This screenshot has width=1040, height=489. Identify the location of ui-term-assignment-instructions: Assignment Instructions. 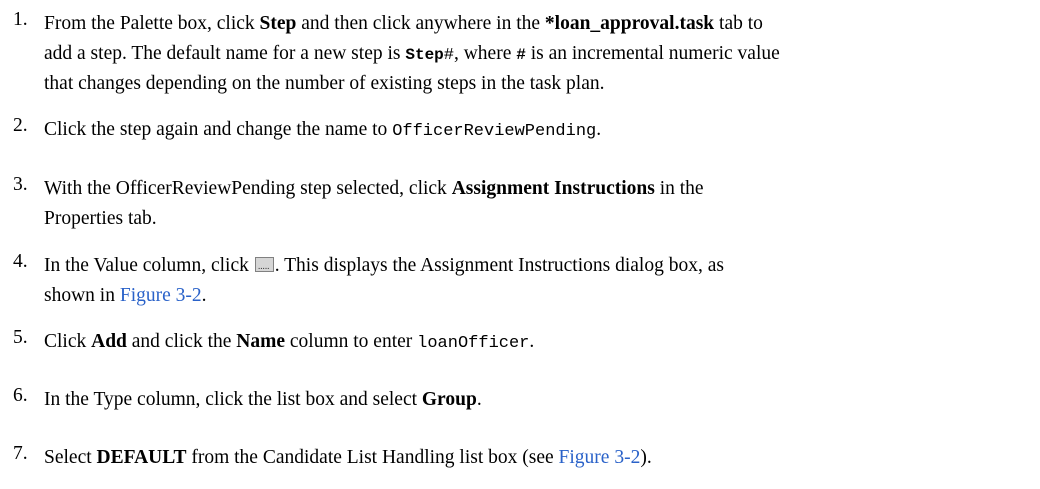
(553, 188).